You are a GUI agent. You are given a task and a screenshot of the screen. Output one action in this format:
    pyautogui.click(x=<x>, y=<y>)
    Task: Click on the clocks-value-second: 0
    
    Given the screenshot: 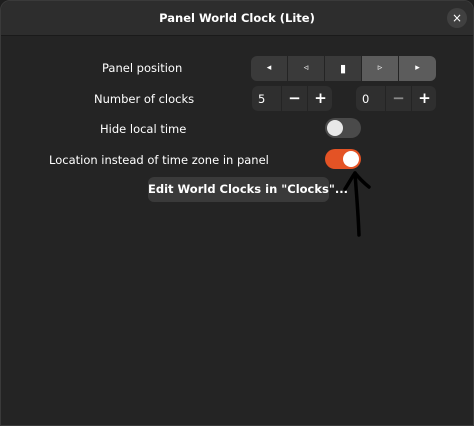 What is the action you would take?
    pyautogui.click(x=365, y=99)
    